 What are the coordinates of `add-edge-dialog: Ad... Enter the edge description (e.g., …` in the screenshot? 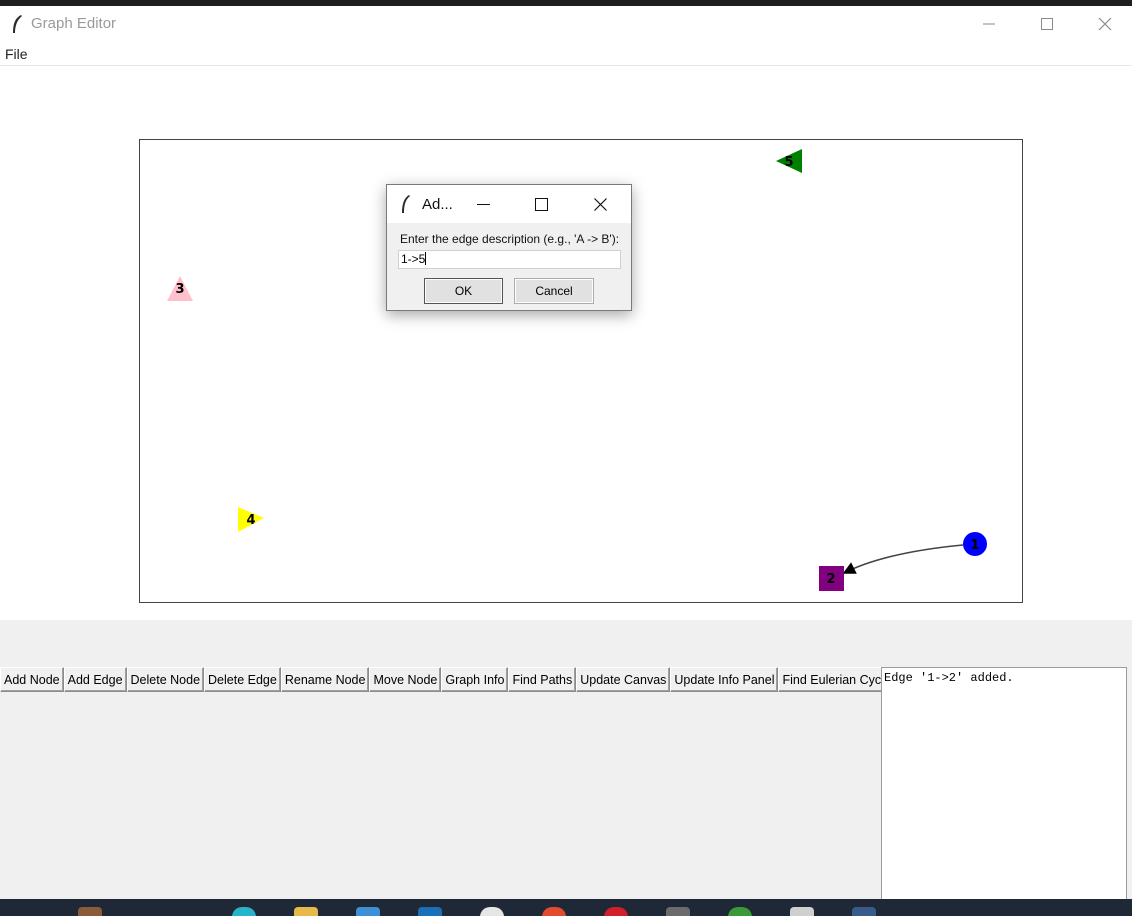 It's located at (509, 247).